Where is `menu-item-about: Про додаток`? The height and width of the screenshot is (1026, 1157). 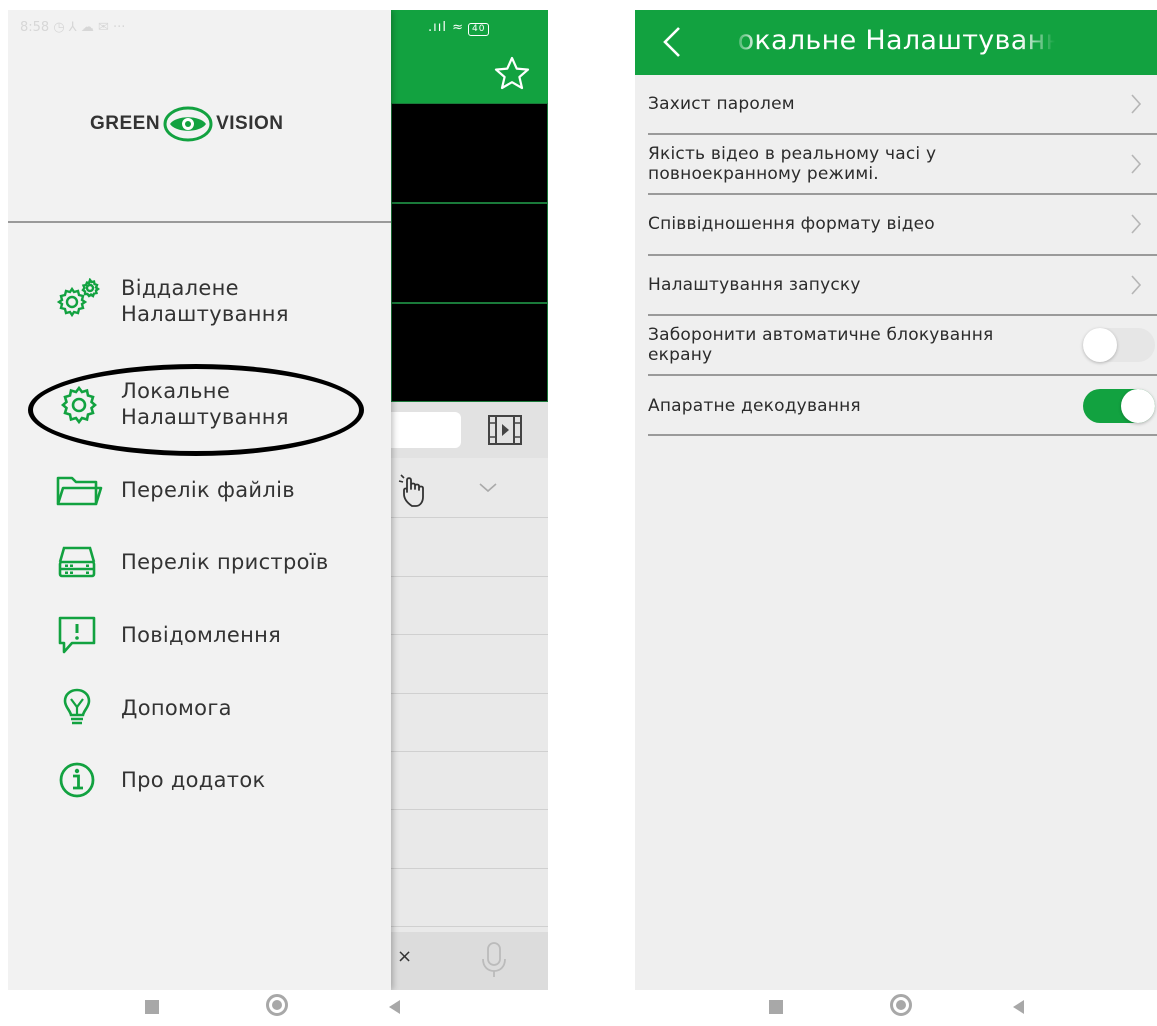
menu-item-about: Про додаток is located at coordinates (199, 780).